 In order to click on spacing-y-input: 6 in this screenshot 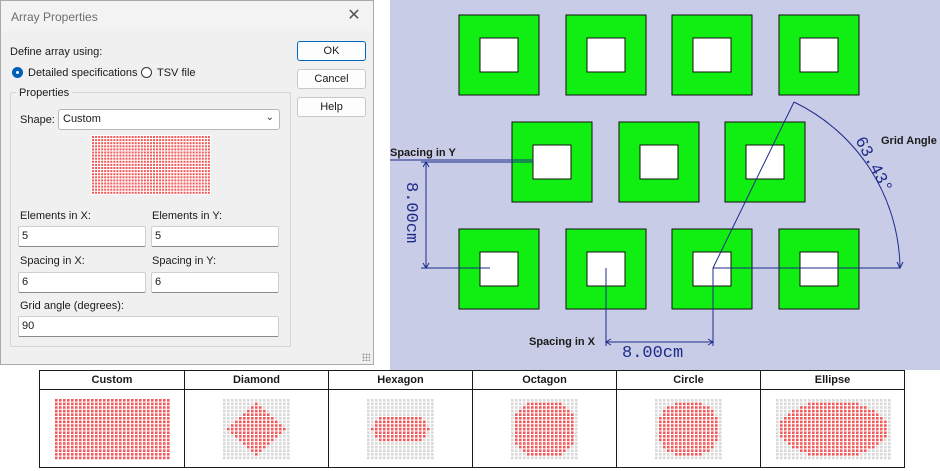, I will do `click(215, 282)`.